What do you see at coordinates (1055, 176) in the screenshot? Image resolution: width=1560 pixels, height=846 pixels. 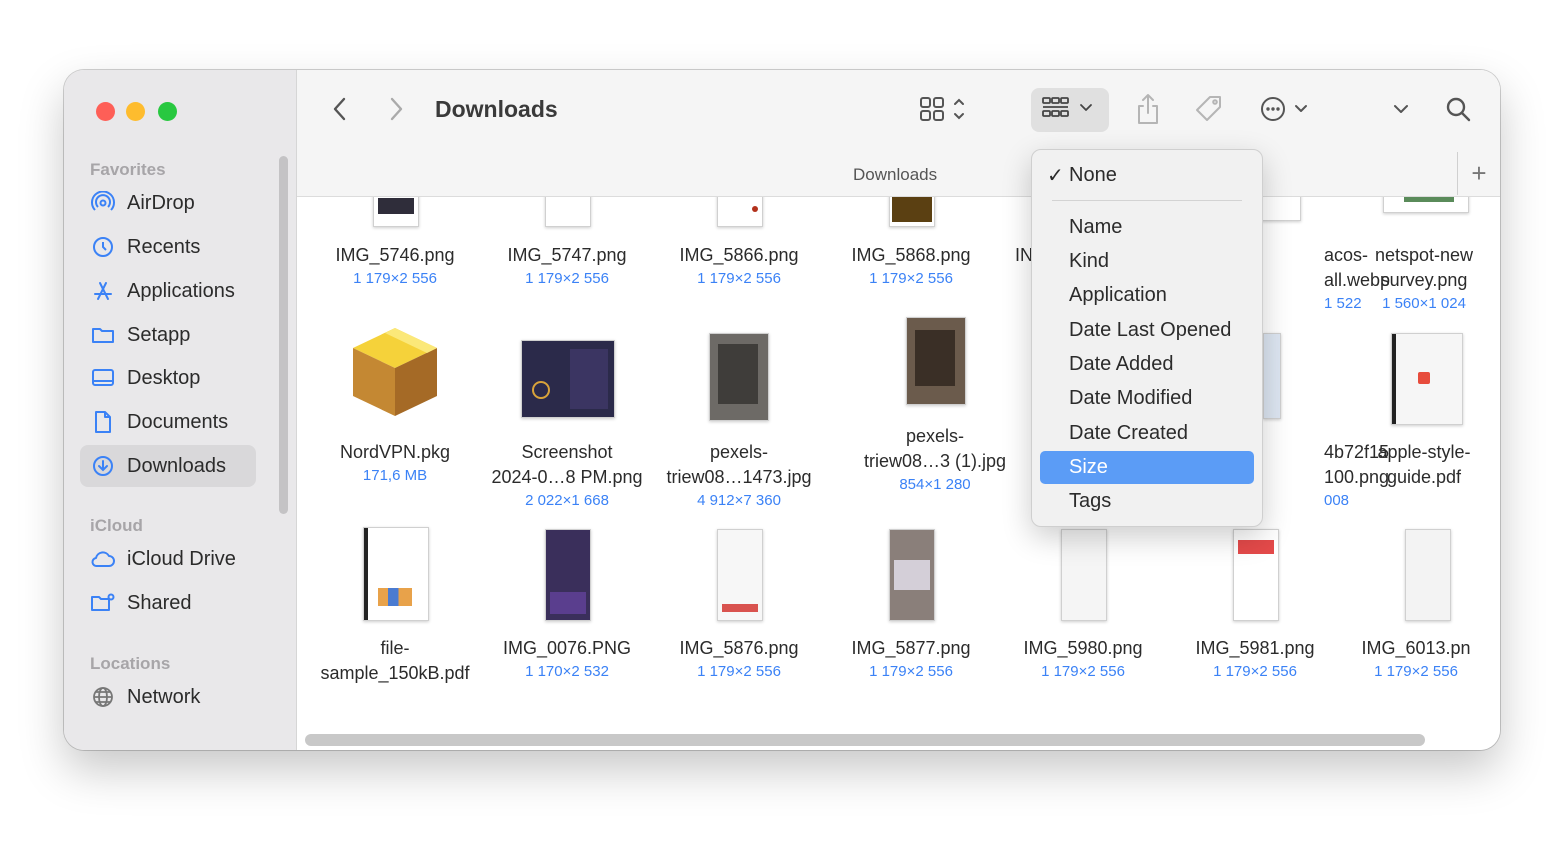 I see `checkmark-icon: ✓` at bounding box center [1055, 176].